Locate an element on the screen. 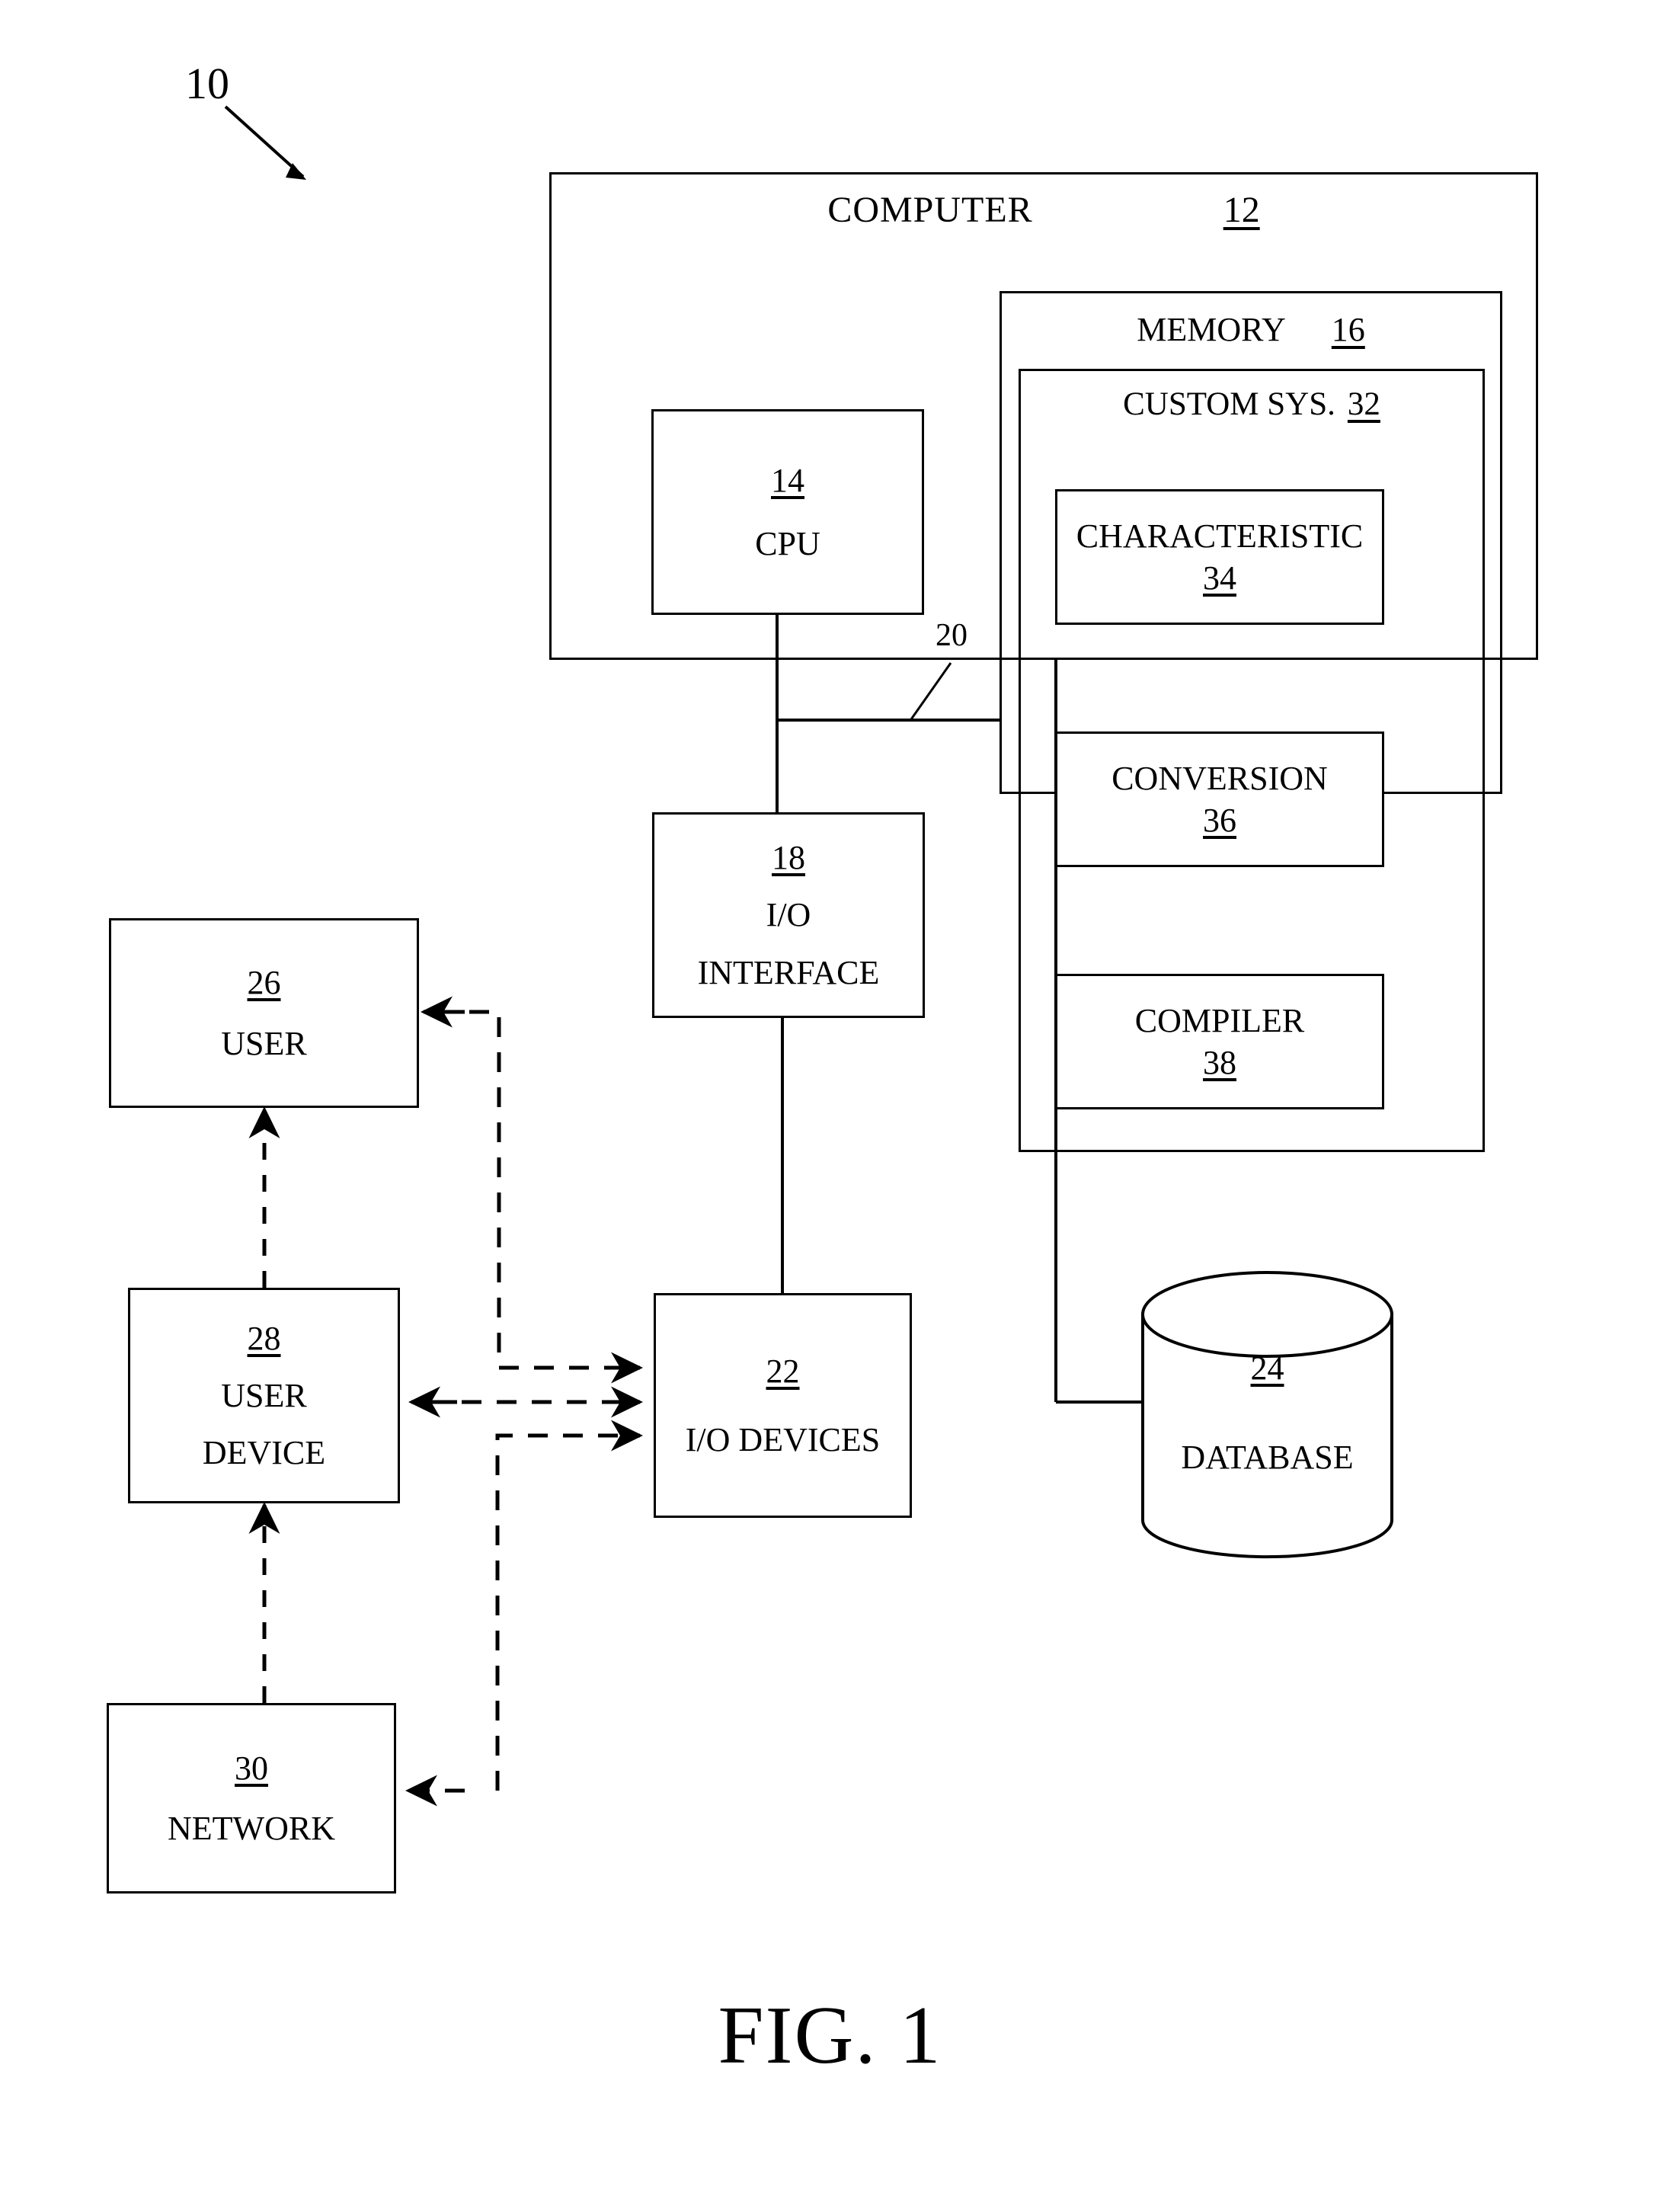 The width and height of the screenshot is (1660, 2212). conversion-label: CONVERSION is located at coordinates (1219, 778).